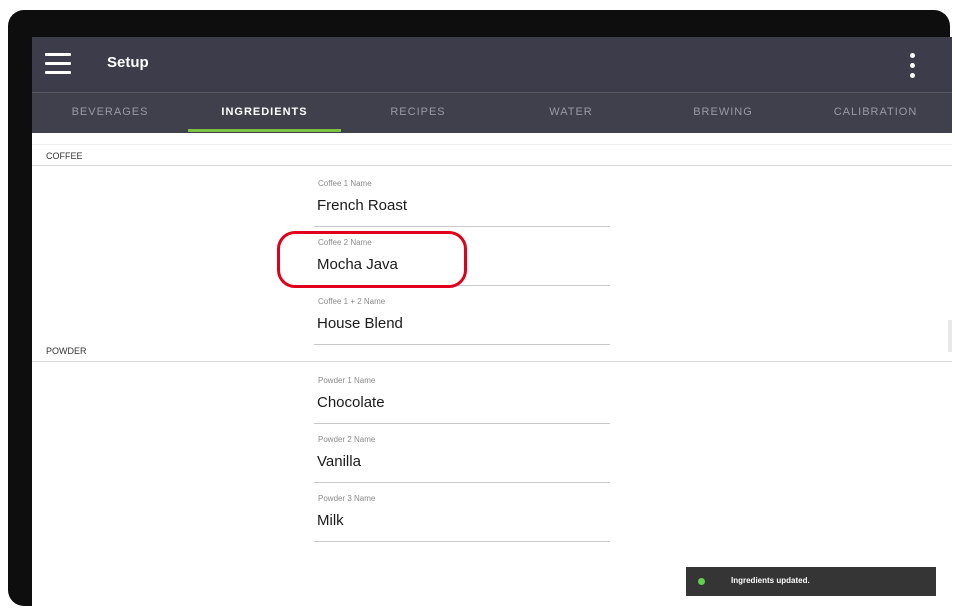 The image size is (955, 615). I want to click on tab-ingredients: INGREDIENTS, so click(264, 113).